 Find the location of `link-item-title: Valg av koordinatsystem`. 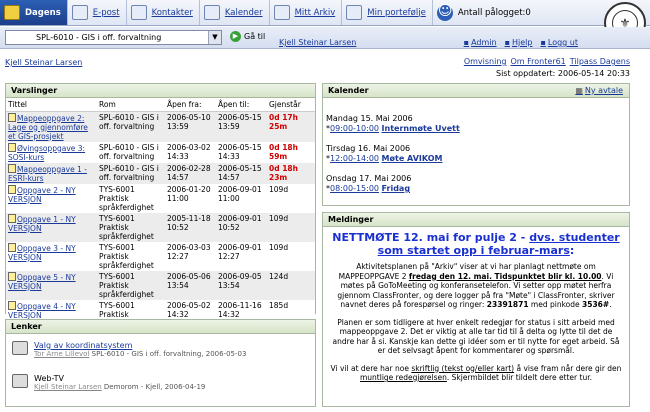

link-item-title: Valg av koordinatsystem is located at coordinates (174, 345).